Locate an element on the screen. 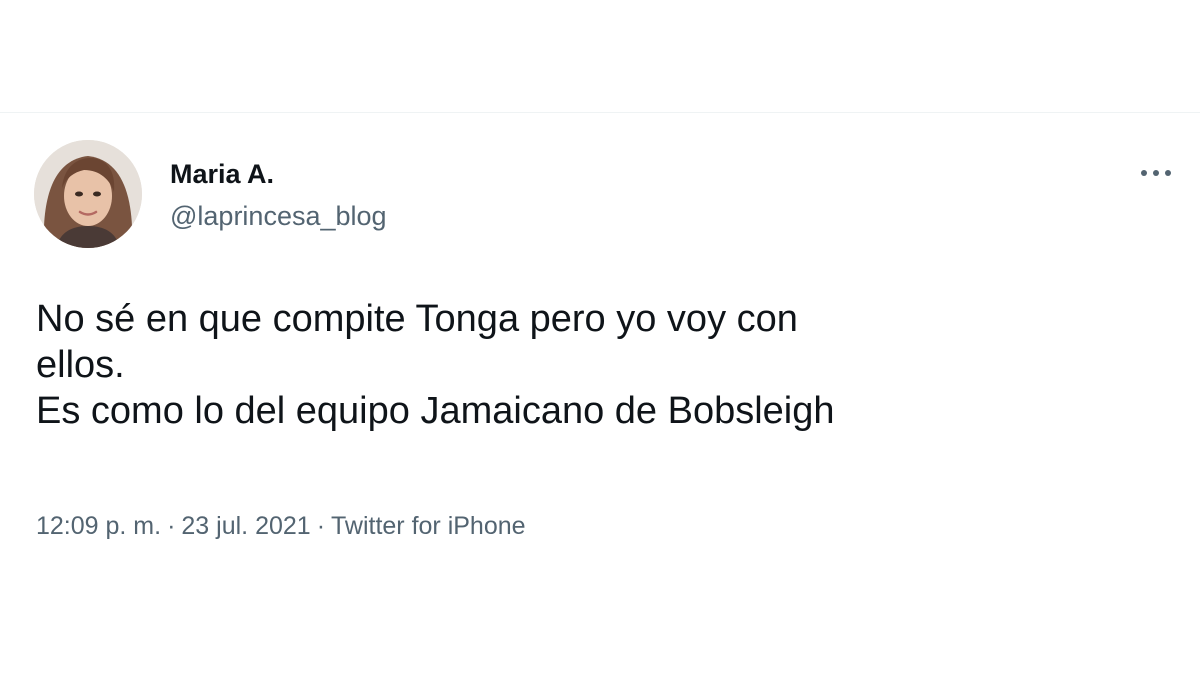 This screenshot has width=1200, height=675. tweet-text-line: ellos. is located at coordinates (80, 365).